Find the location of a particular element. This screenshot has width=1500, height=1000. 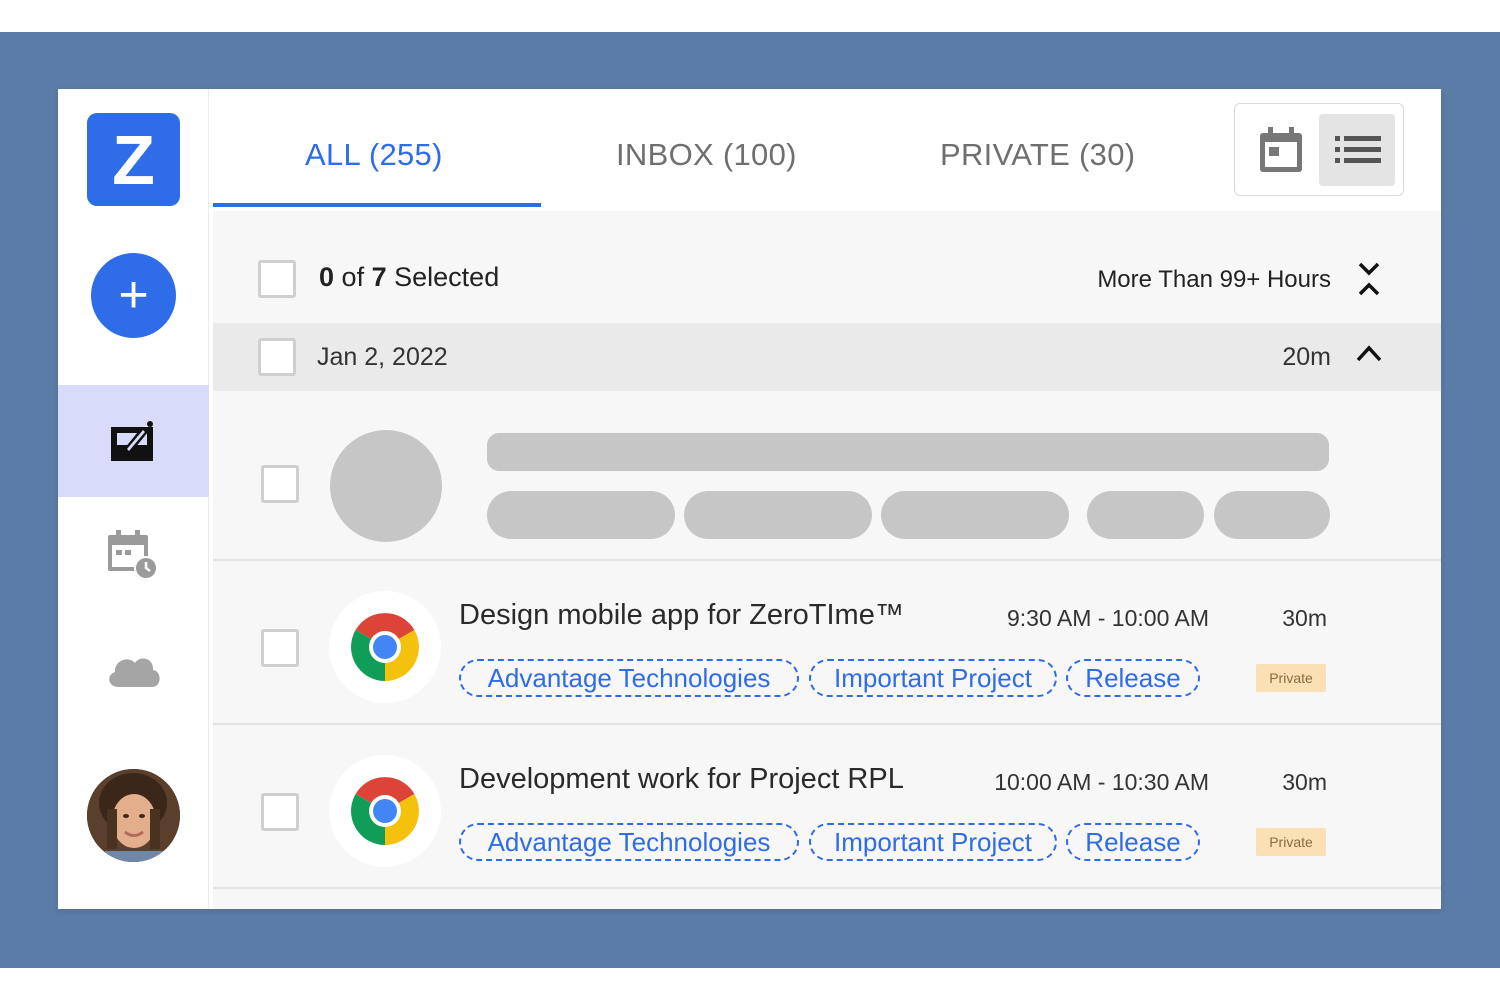

date-group-header: Jan 2, 2022 20m is located at coordinates (827, 357).